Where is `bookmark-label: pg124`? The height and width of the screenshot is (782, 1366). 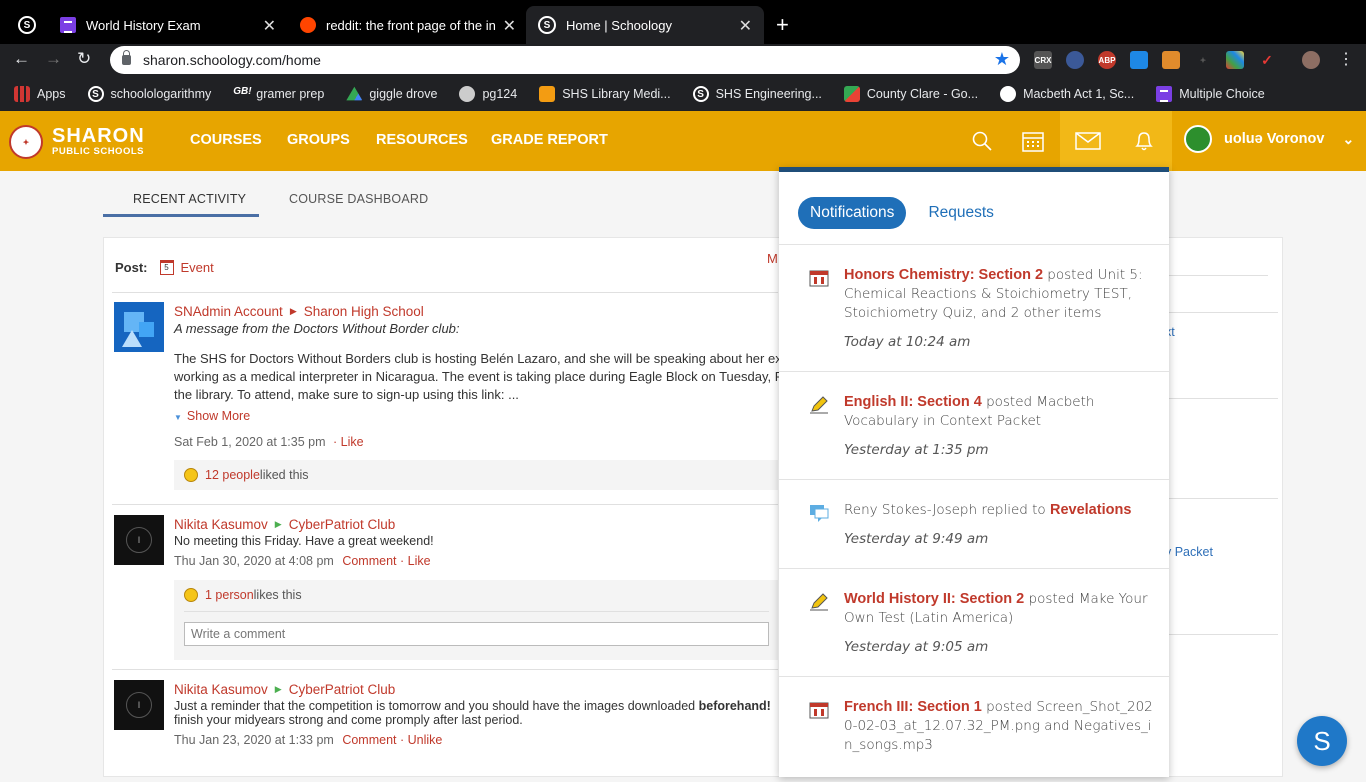 bookmark-label: pg124 is located at coordinates (500, 94).